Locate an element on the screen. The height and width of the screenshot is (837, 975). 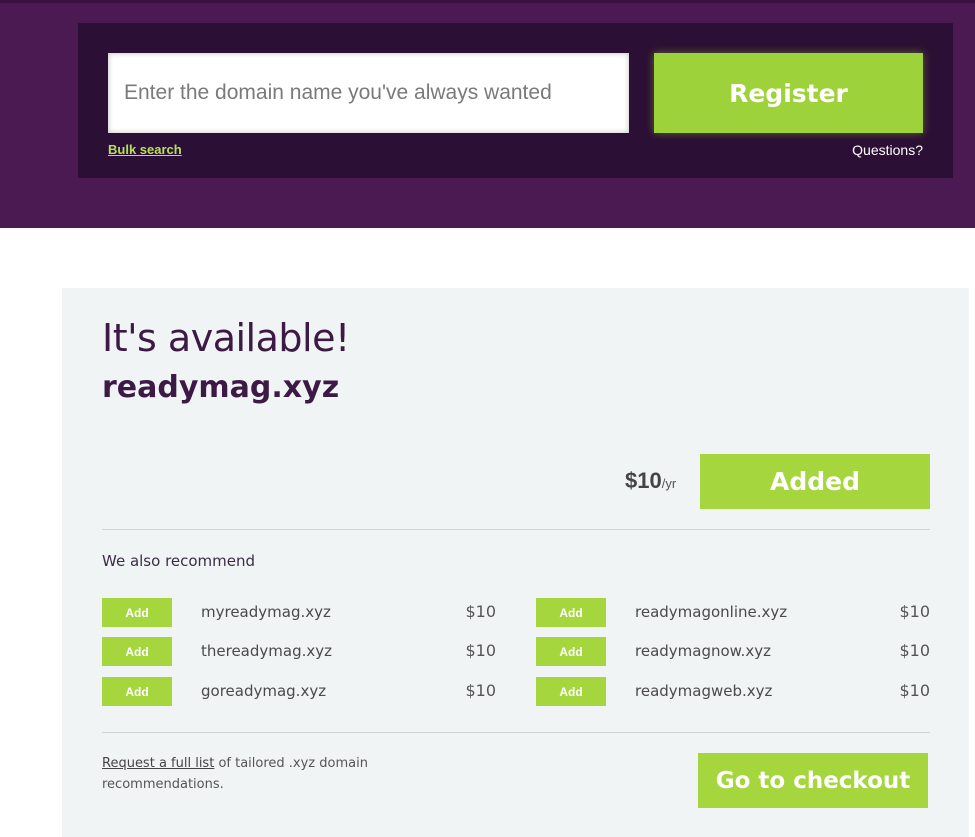
recommended-domain: goreadymag.xyz is located at coordinates (264, 691).